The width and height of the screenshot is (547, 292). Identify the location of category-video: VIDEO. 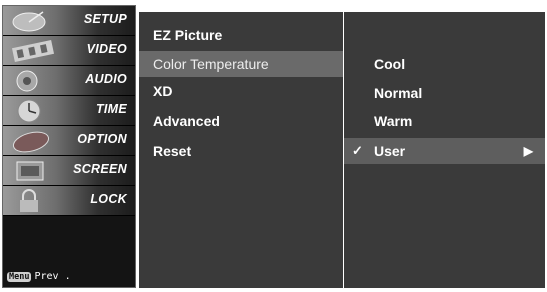
(69, 51).